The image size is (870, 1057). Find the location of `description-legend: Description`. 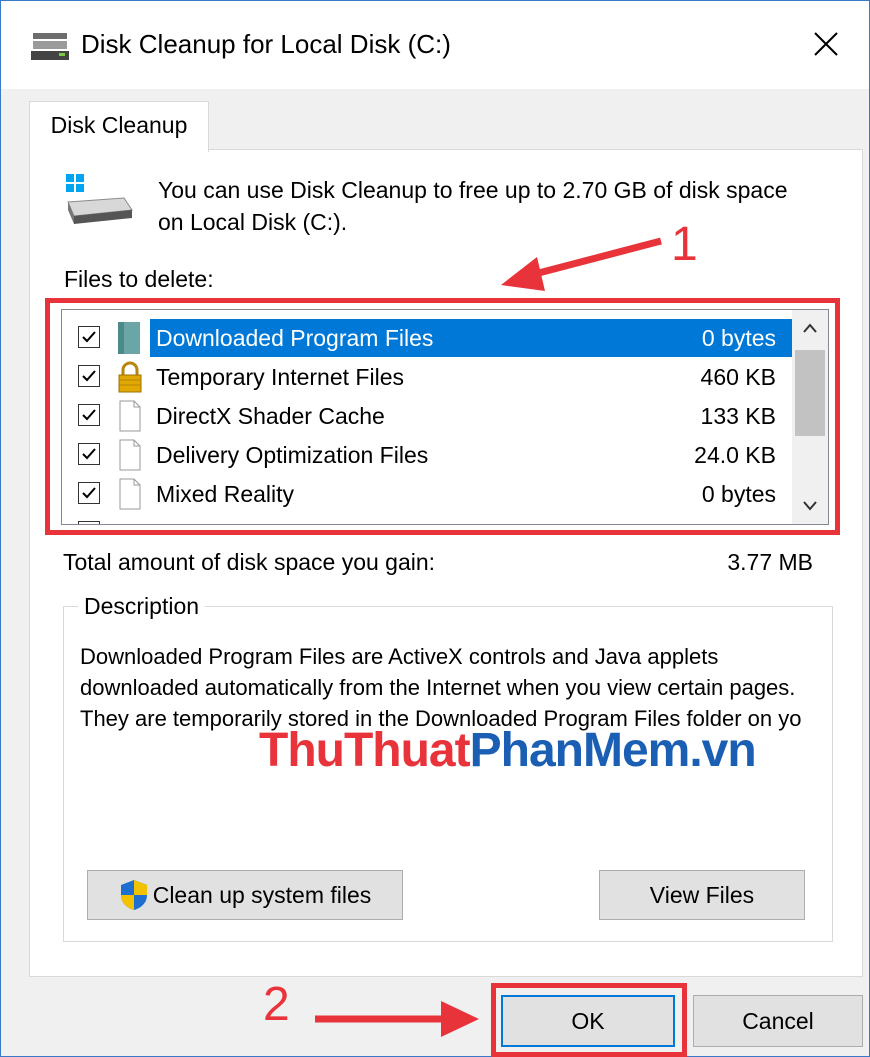

description-legend: Description is located at coordinates (142, 606).